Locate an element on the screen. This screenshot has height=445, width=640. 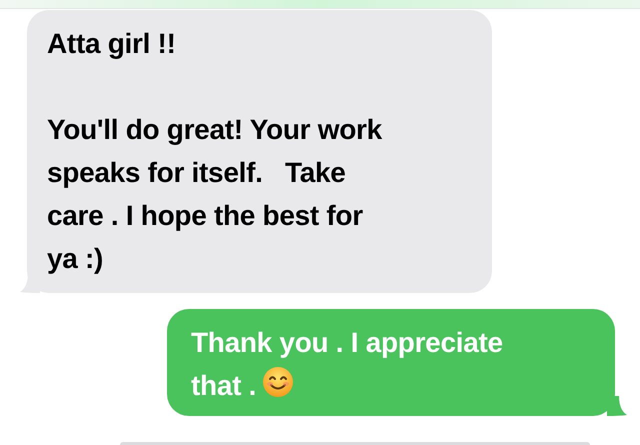
message-text: Atta girl !! is located at coordinates (112, 44).